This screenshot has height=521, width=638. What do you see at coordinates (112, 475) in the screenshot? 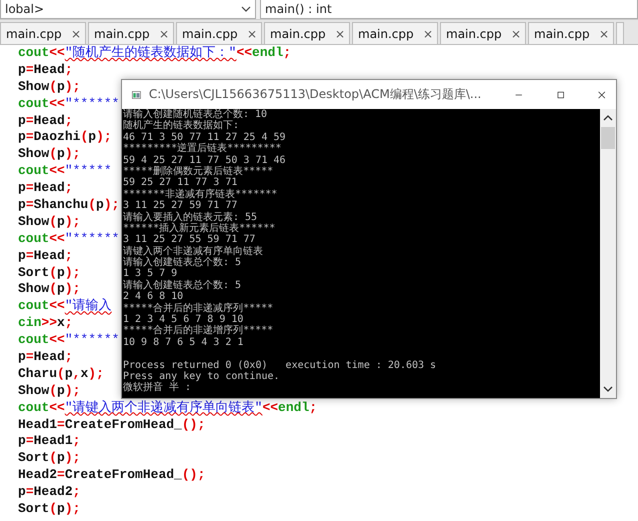
I see `code-line: Head2=CreateFromHead_();` at bounding box center [112, 475].